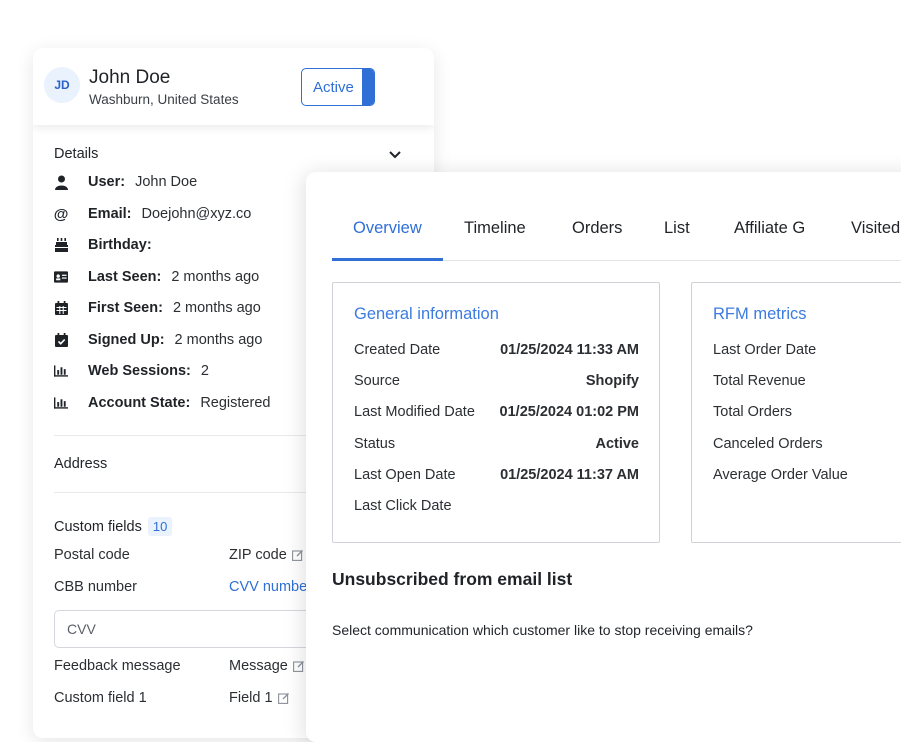 This screenshot has width=901, height=742. I want to click on custom-field-value-link: CVV number, so click(270, 587).